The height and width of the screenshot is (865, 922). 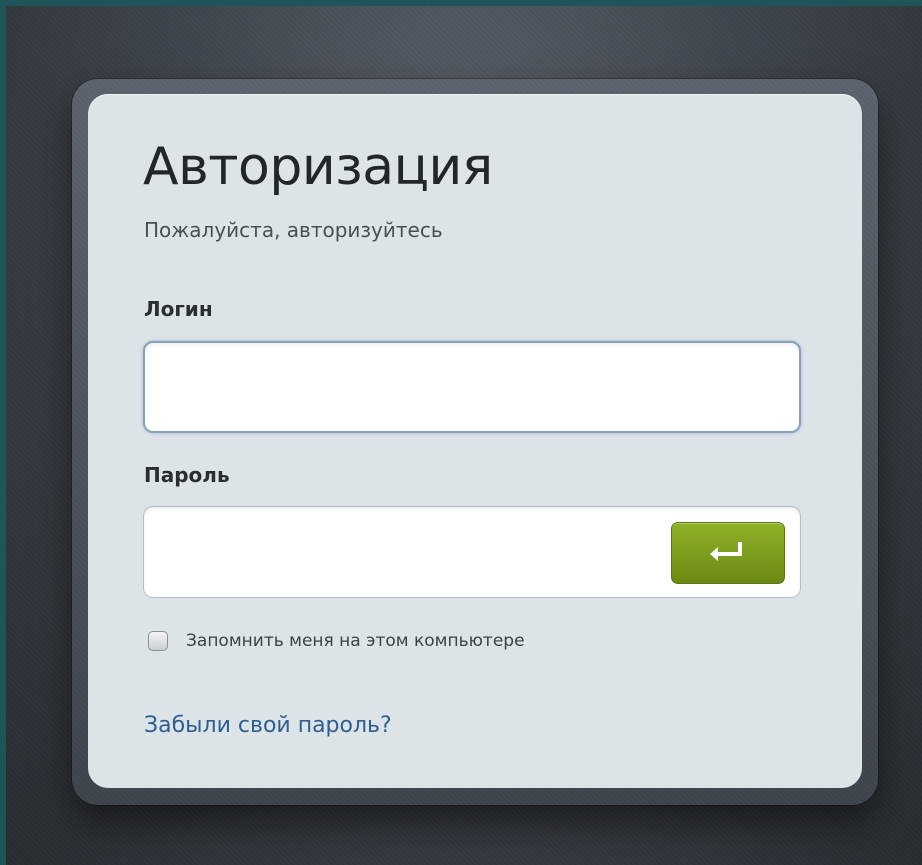 What do you see at coordinates (293, 230) in the screenshot?
I see `page-subtitle: Пожалуйста, авторизуйтесь` at bounding box center [293, 230].